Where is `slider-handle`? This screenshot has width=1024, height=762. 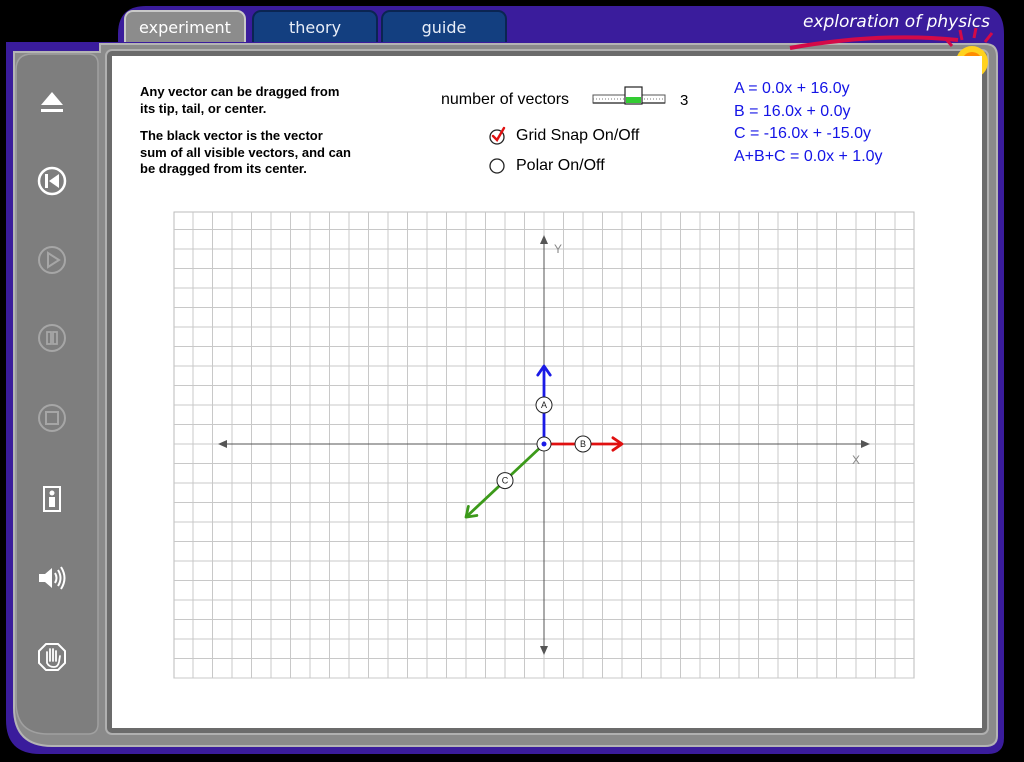 slider-handle is located at coordinates (633, 95).